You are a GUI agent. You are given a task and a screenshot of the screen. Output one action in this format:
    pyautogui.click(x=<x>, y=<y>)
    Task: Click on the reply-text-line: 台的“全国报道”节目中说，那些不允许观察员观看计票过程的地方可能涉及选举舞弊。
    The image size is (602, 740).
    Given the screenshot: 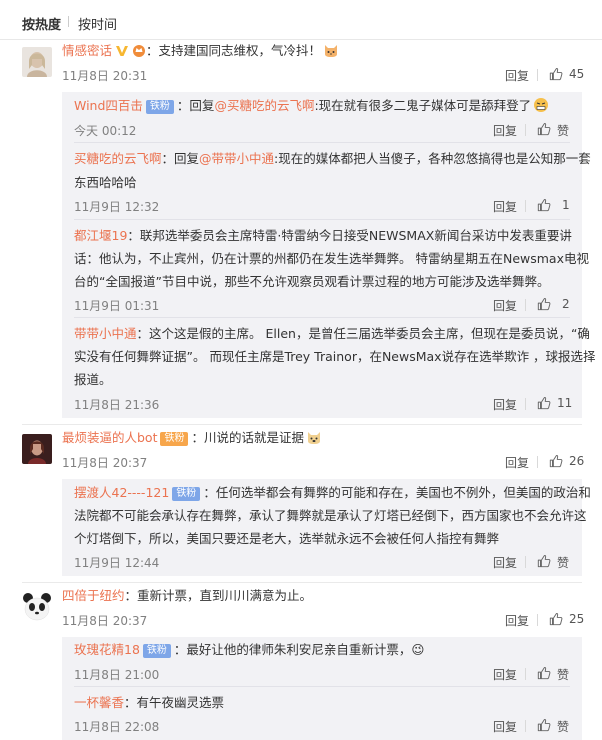 What is the action you would take?
    pyautogui.click(x=312, y=281)
    